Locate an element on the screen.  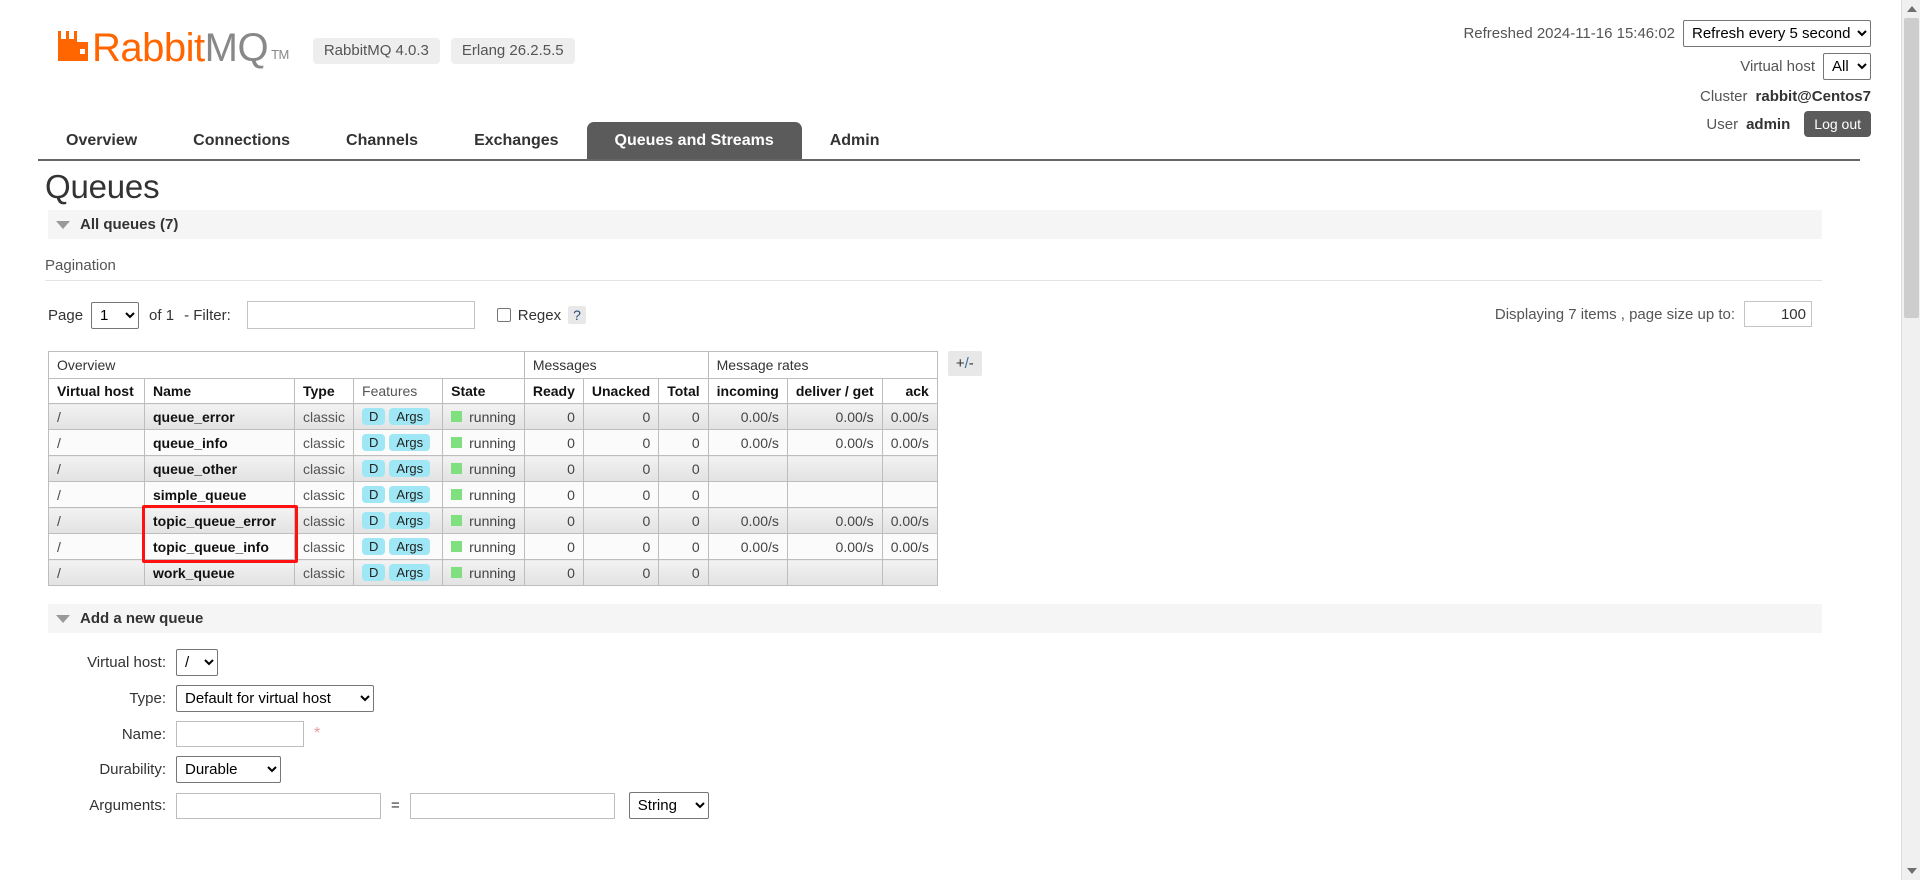
form-label-type: Type: is located at coordinates (147, 698).